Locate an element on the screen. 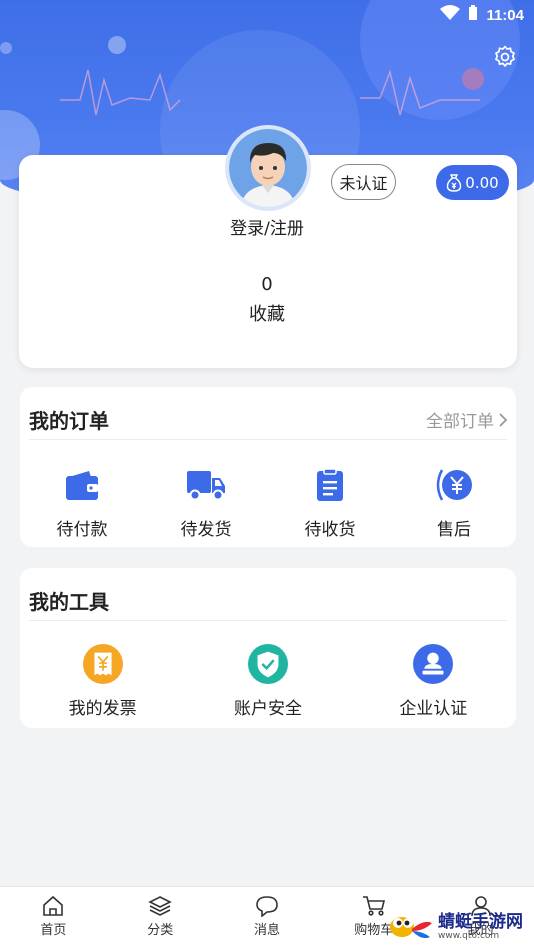 The width and height of the screenshot is (534, 949). layers-icon is located at coordinates (160, 906).